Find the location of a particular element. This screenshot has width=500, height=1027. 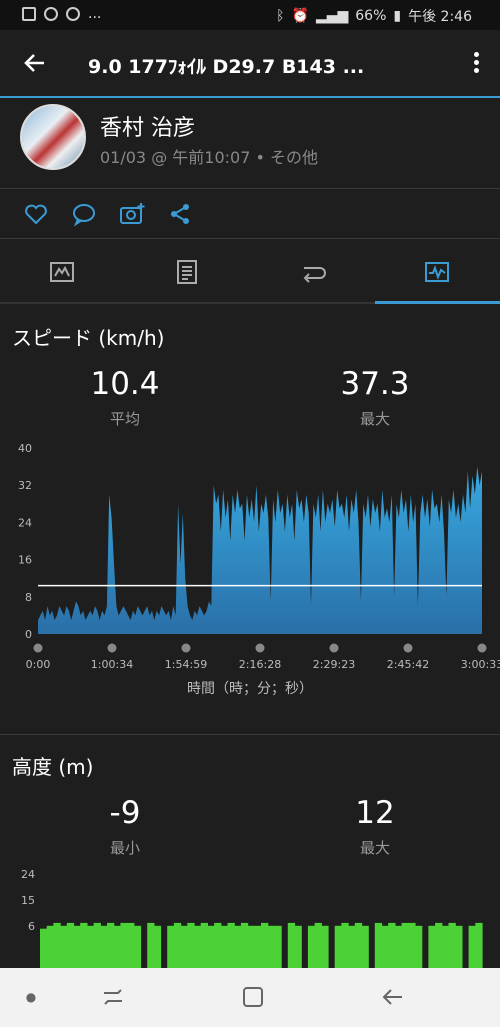

more-options-icon is located at coordinates (476, 64).